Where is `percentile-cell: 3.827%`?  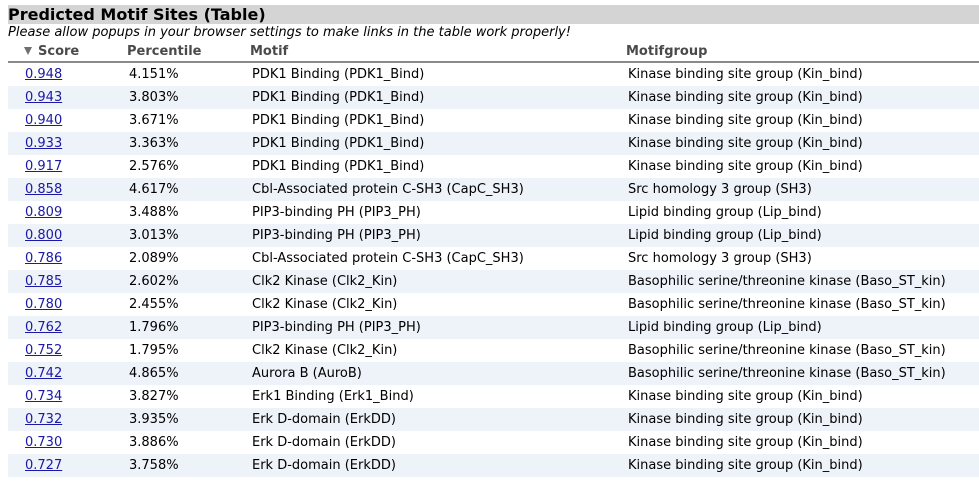 percentile-cell: 3.827% is located at coordinates (154, 396).